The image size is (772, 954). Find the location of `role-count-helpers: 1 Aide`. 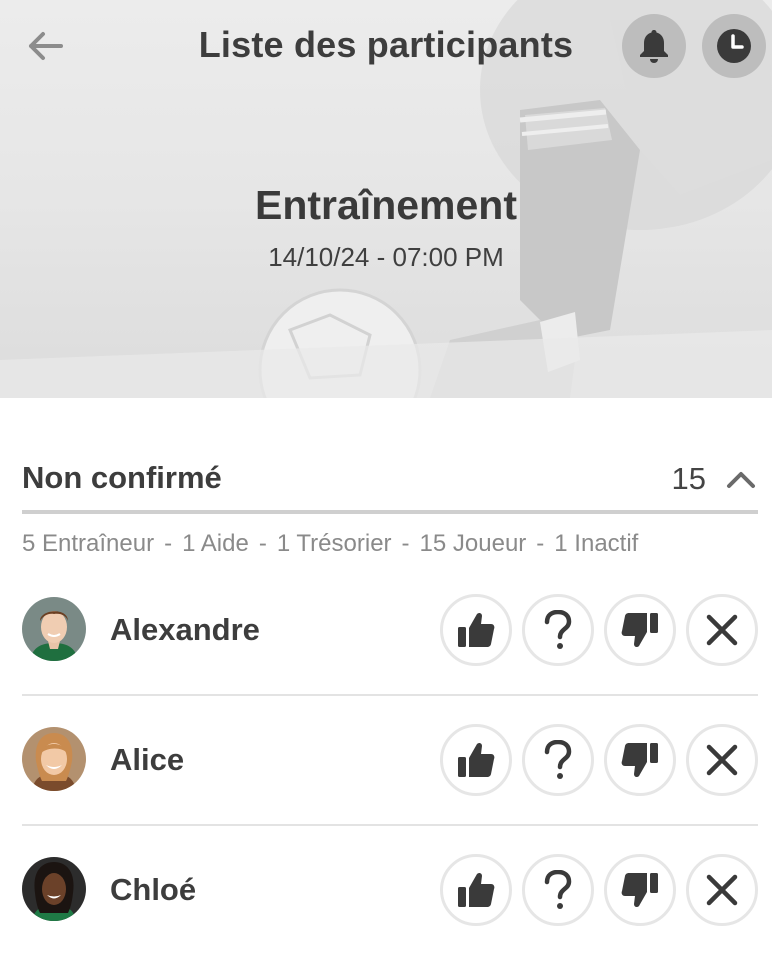

role-count-helpers: 1 Aide is located at coordinates (215, 543).